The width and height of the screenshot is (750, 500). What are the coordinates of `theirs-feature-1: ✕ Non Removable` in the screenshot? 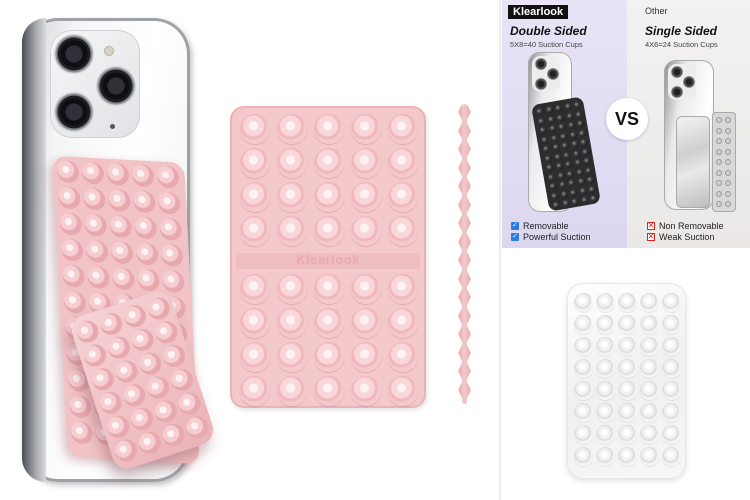 It's located at (685, 226).